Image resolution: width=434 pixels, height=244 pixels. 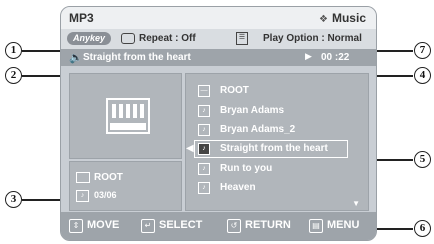 What do you see at coordinates (238, 187) in the screenshot?
I see `list-item-label: Heaven` at bounding box center [238, 187].